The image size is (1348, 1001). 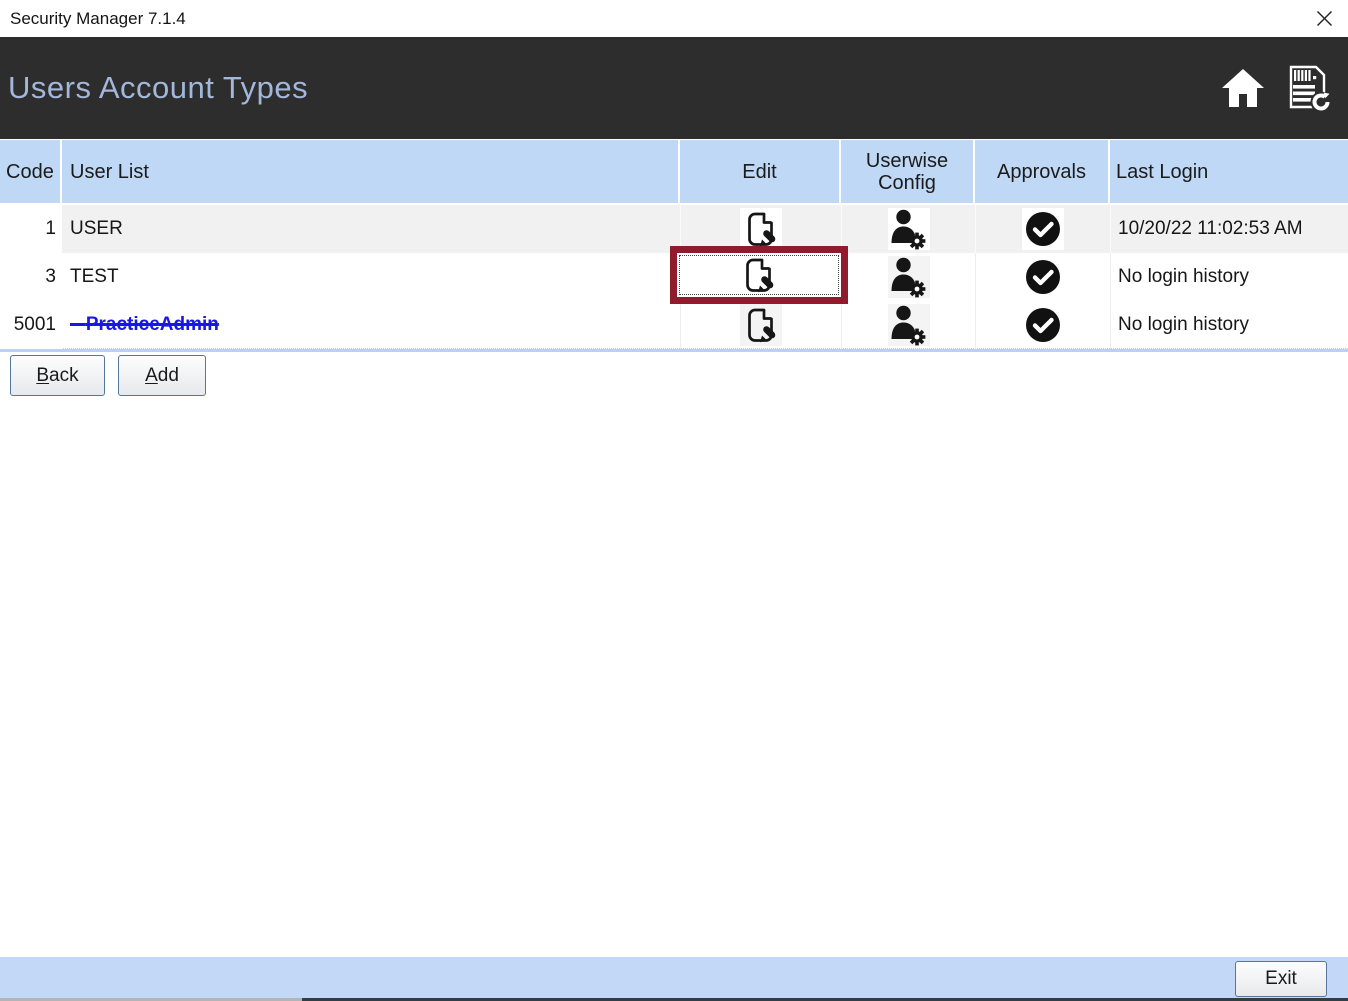 I want to click on column-header-user-list: User List, so click(x=371, y=171).